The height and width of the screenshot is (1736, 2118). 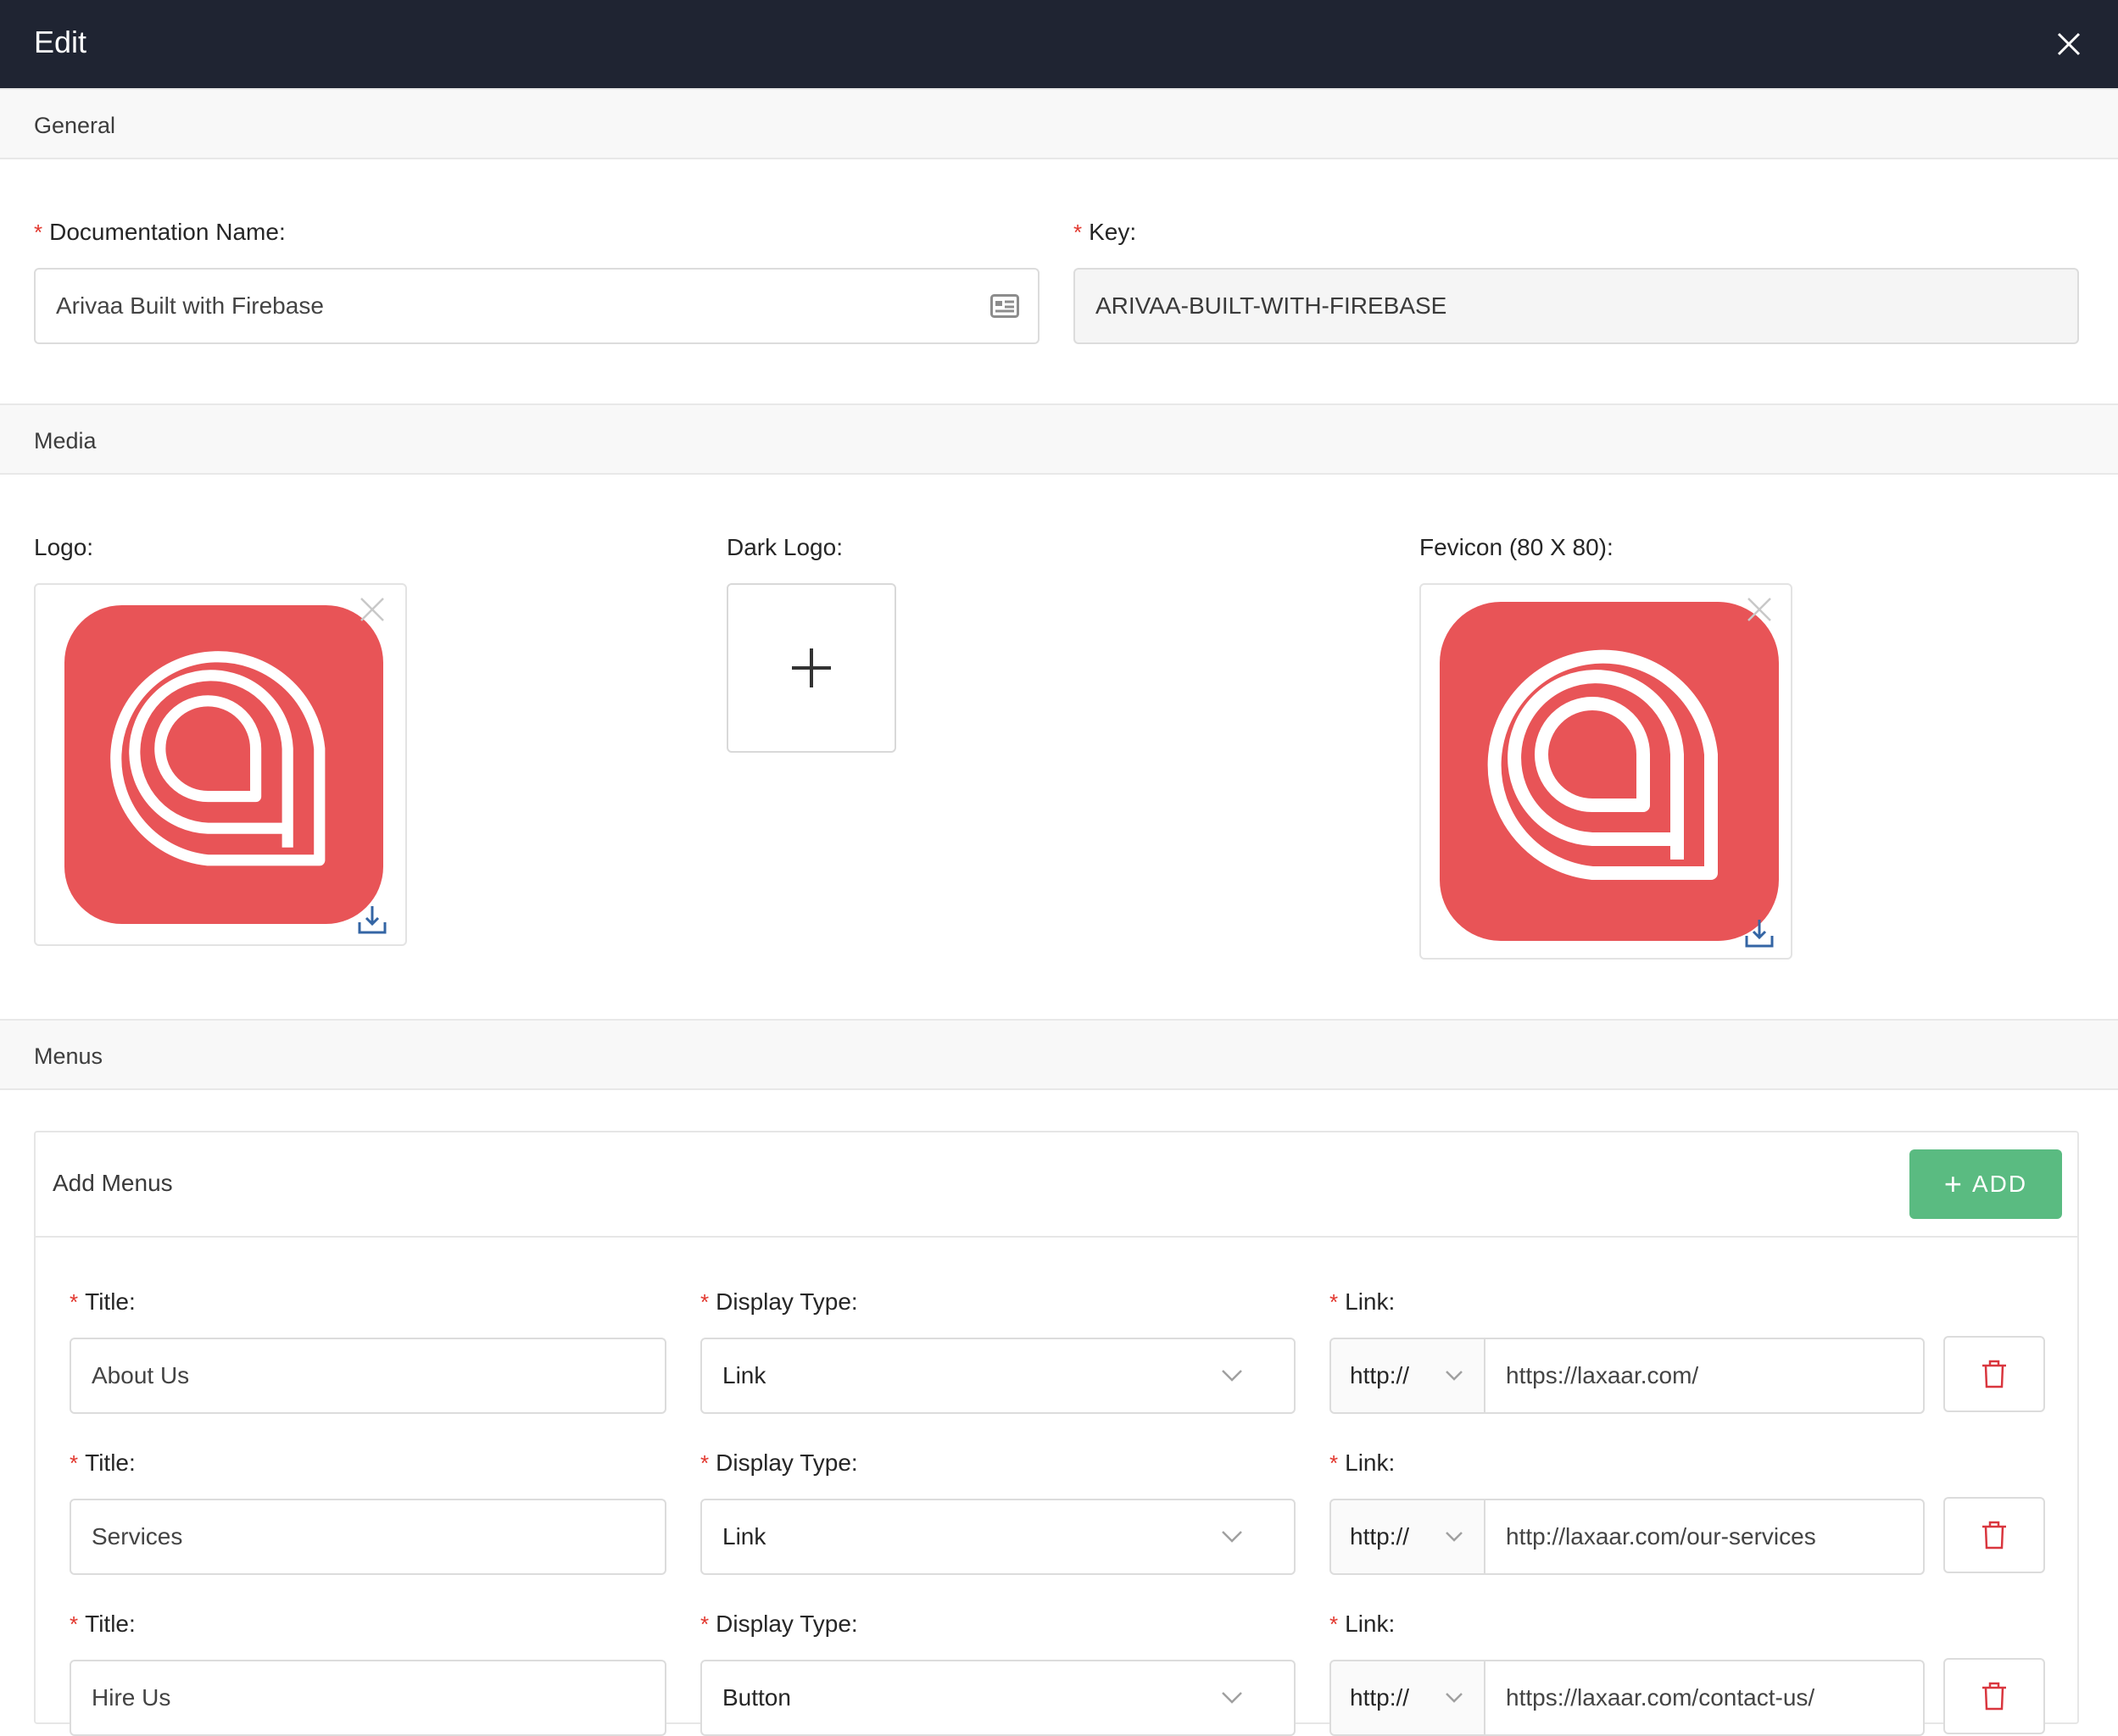 I want to click on link-input: https://laxaar.com/contact-us/, so click(x=1704, y=1698).